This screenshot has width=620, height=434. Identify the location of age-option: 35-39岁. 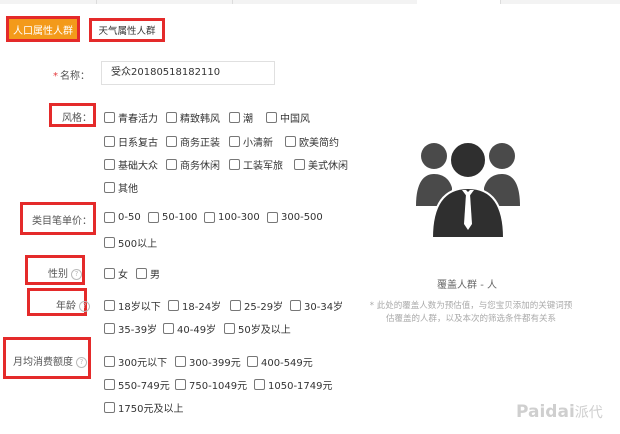
(130, 328).